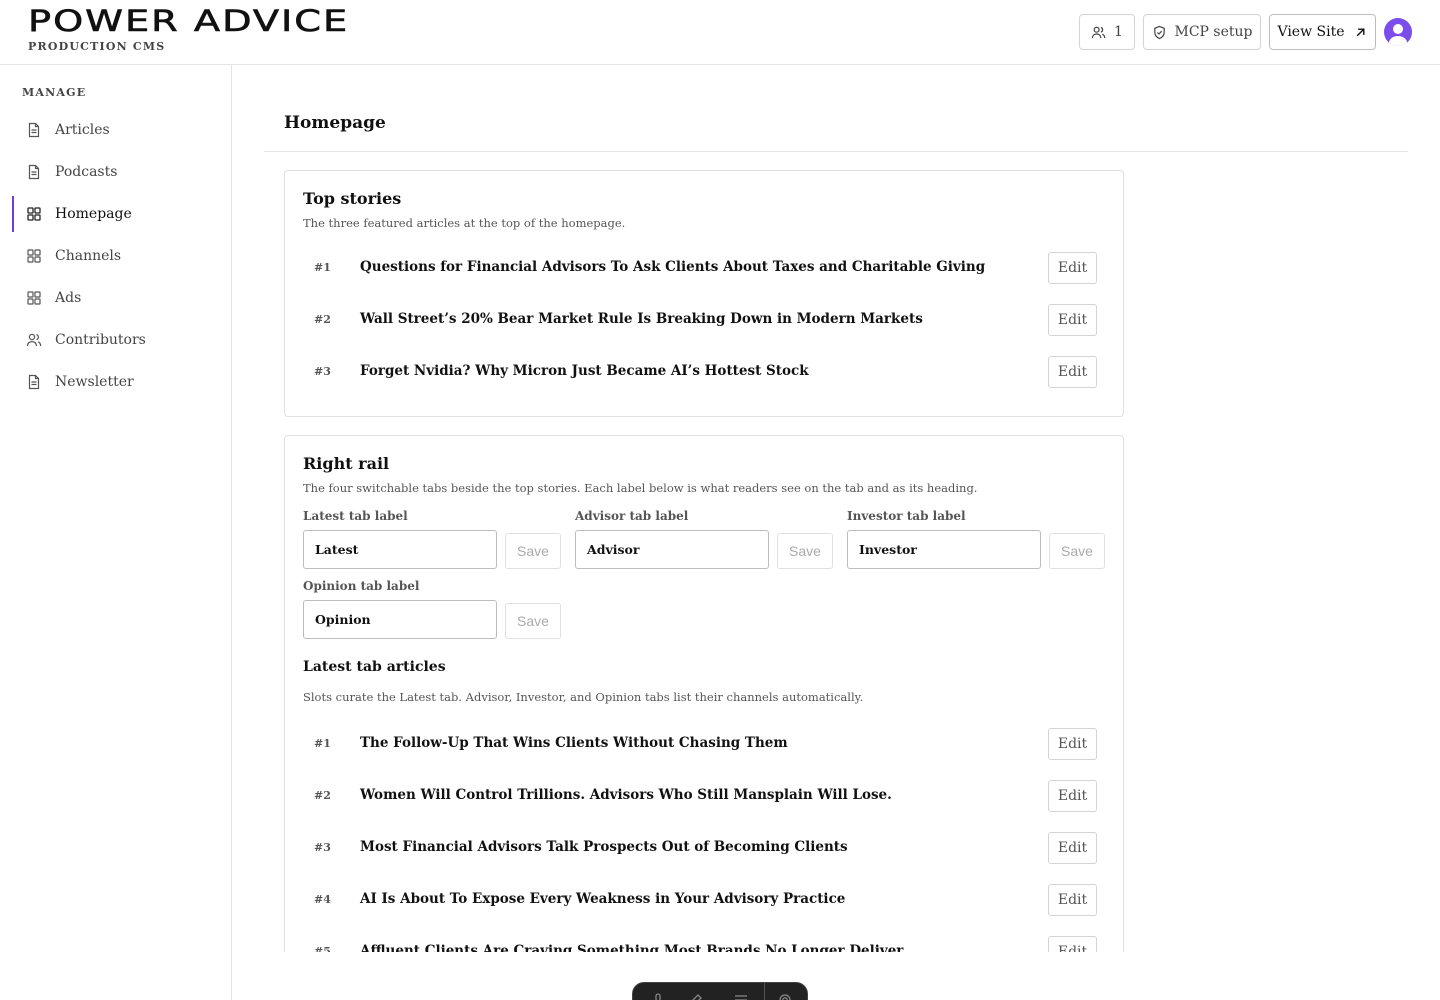 The width and height of the screenshot is (1440, 1000). What do you see at coordinates (1118, 32) in the screenshot?
I see `active-users-count: 1` at bounding box center [1118, 32].